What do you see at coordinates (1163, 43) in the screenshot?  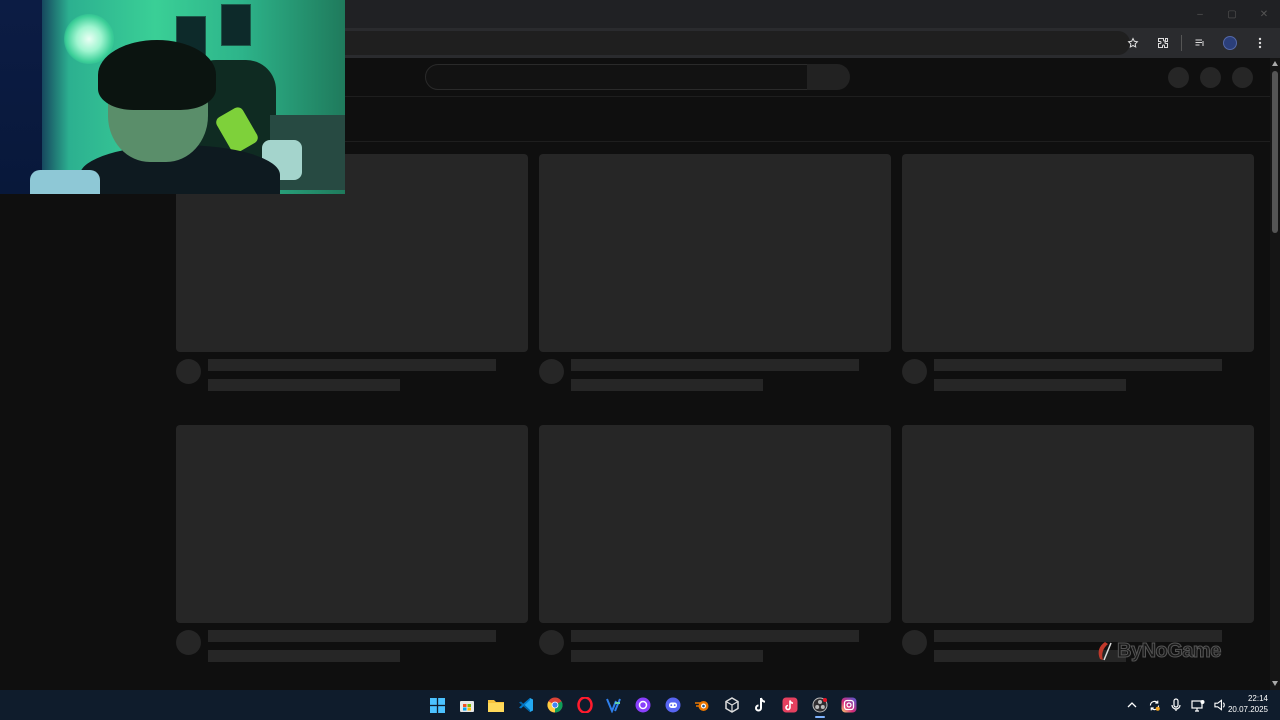 I see `extensions-icon` at bounding box center [1163, 43].